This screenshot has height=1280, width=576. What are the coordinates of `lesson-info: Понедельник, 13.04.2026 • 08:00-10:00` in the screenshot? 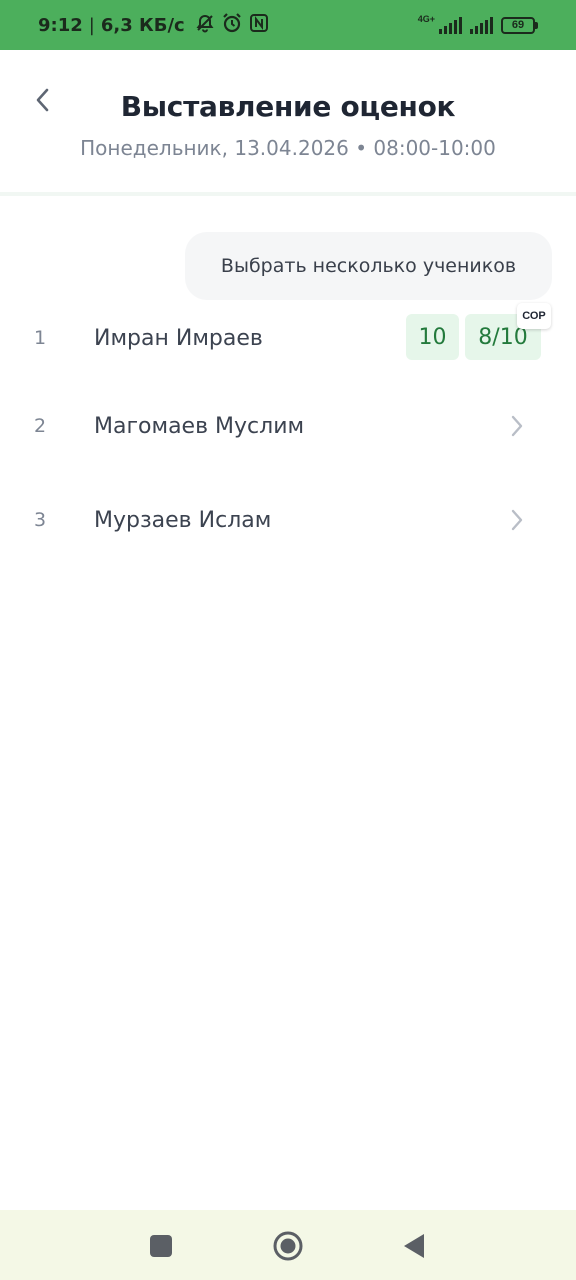 It's located at (288, 148).